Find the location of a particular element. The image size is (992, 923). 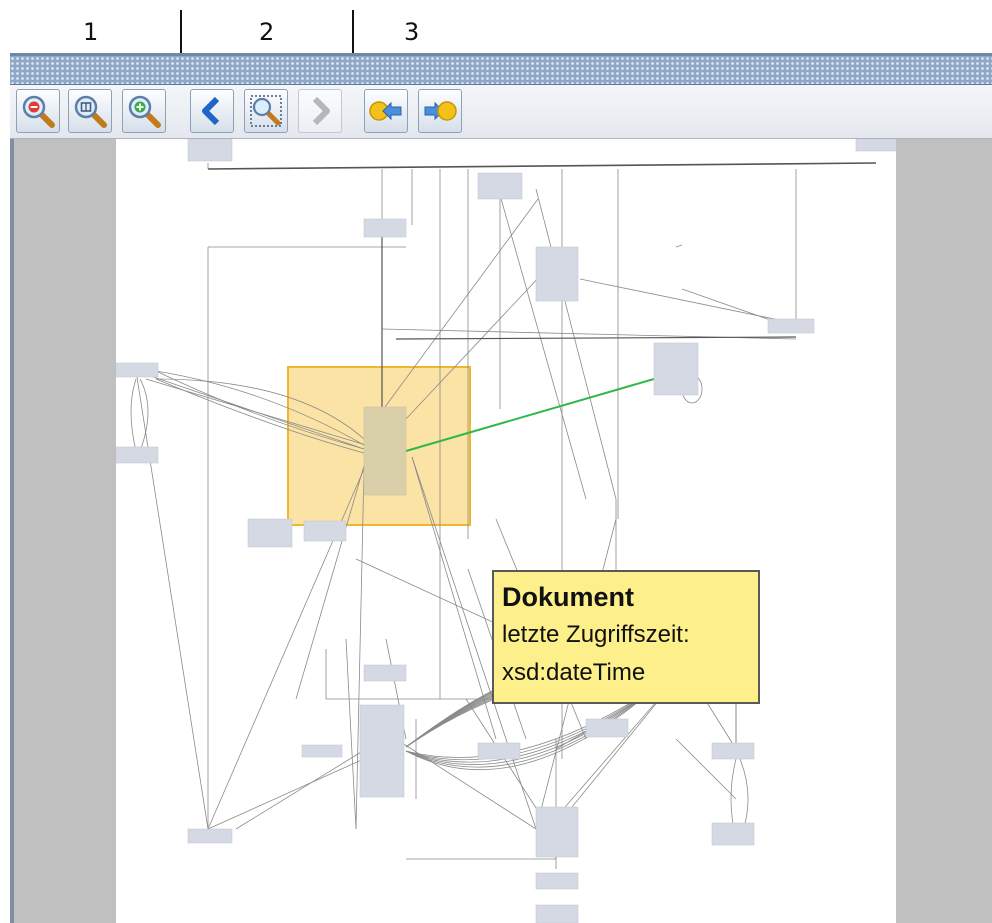

focus-selection-button is located at coordinates (266, 111).